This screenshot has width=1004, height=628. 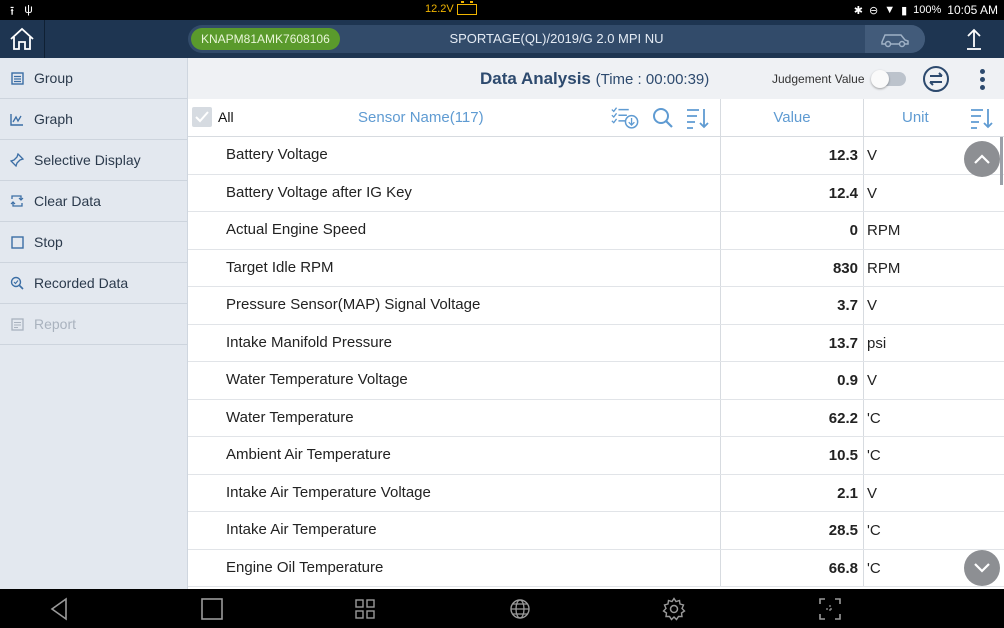 I want to click on search-icon, so click(x=663, y=118).